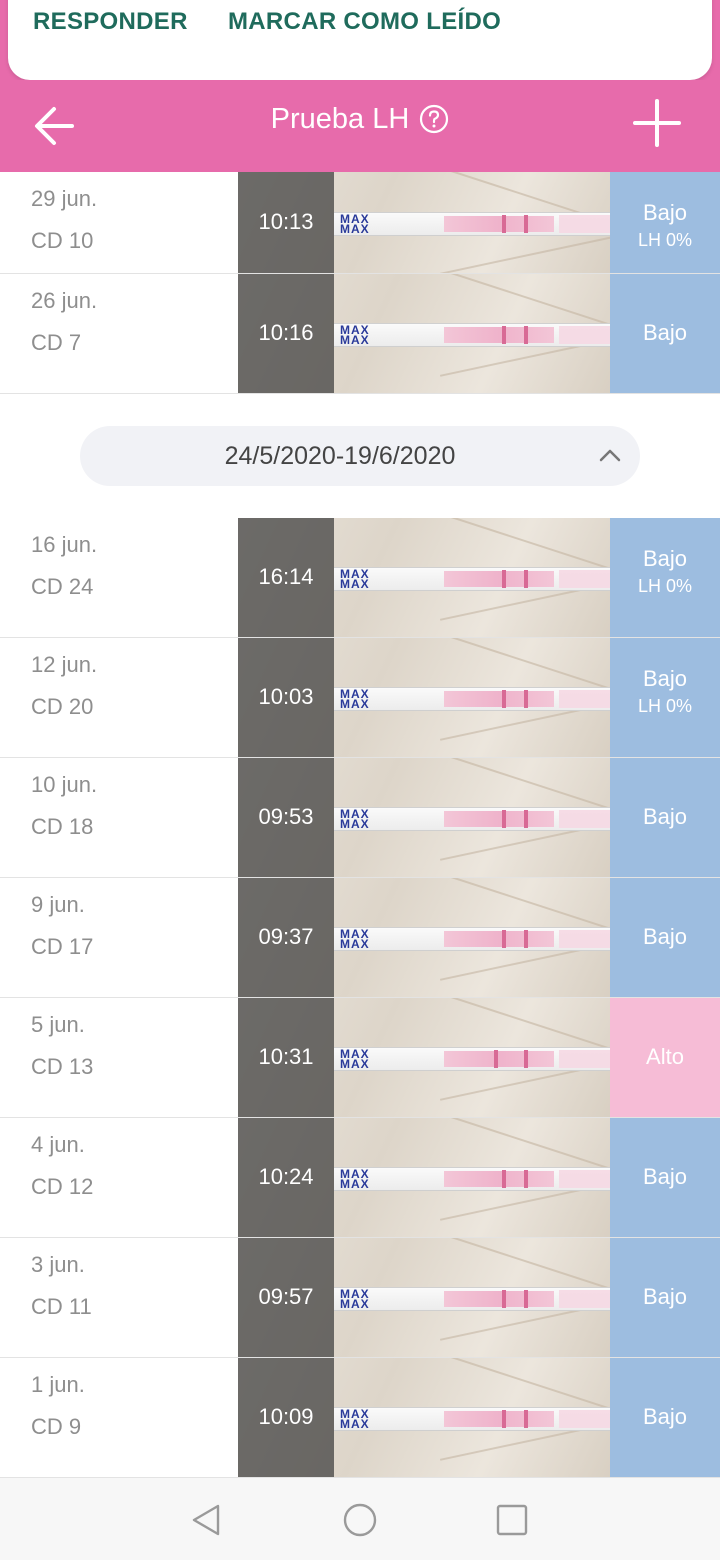  I want to click on entry-date: 3 jun., so click(58, 1264).